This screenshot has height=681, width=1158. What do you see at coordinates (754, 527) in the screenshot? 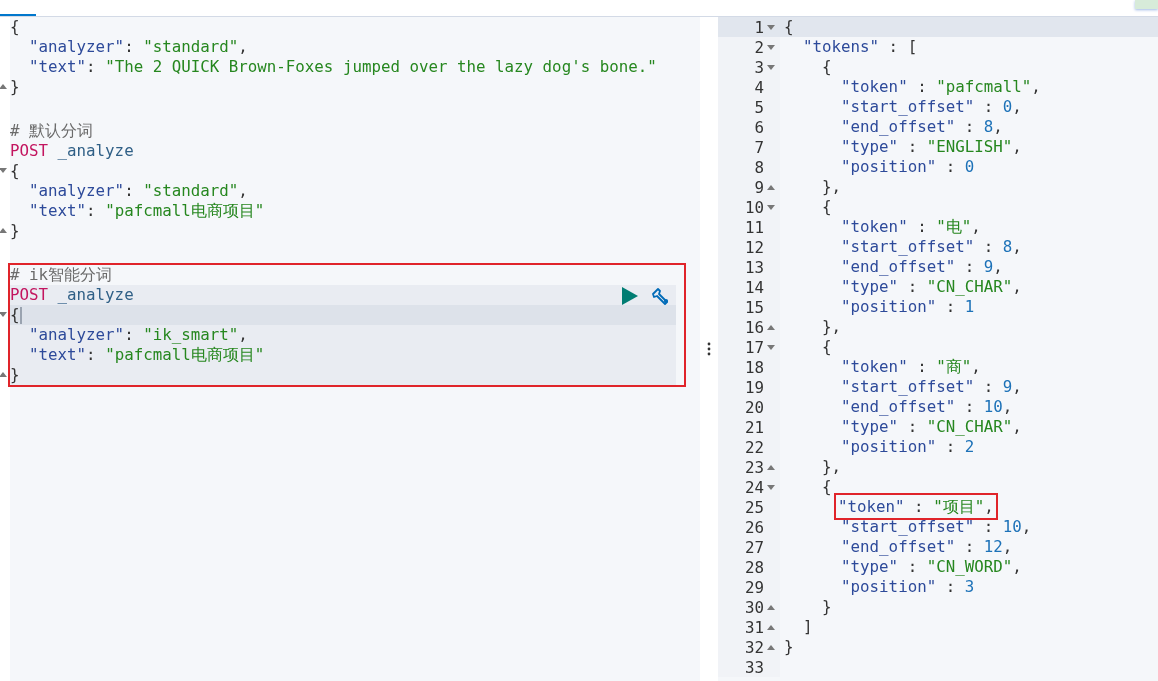
I see `line-number: 26` at bounding box center [754, 527].